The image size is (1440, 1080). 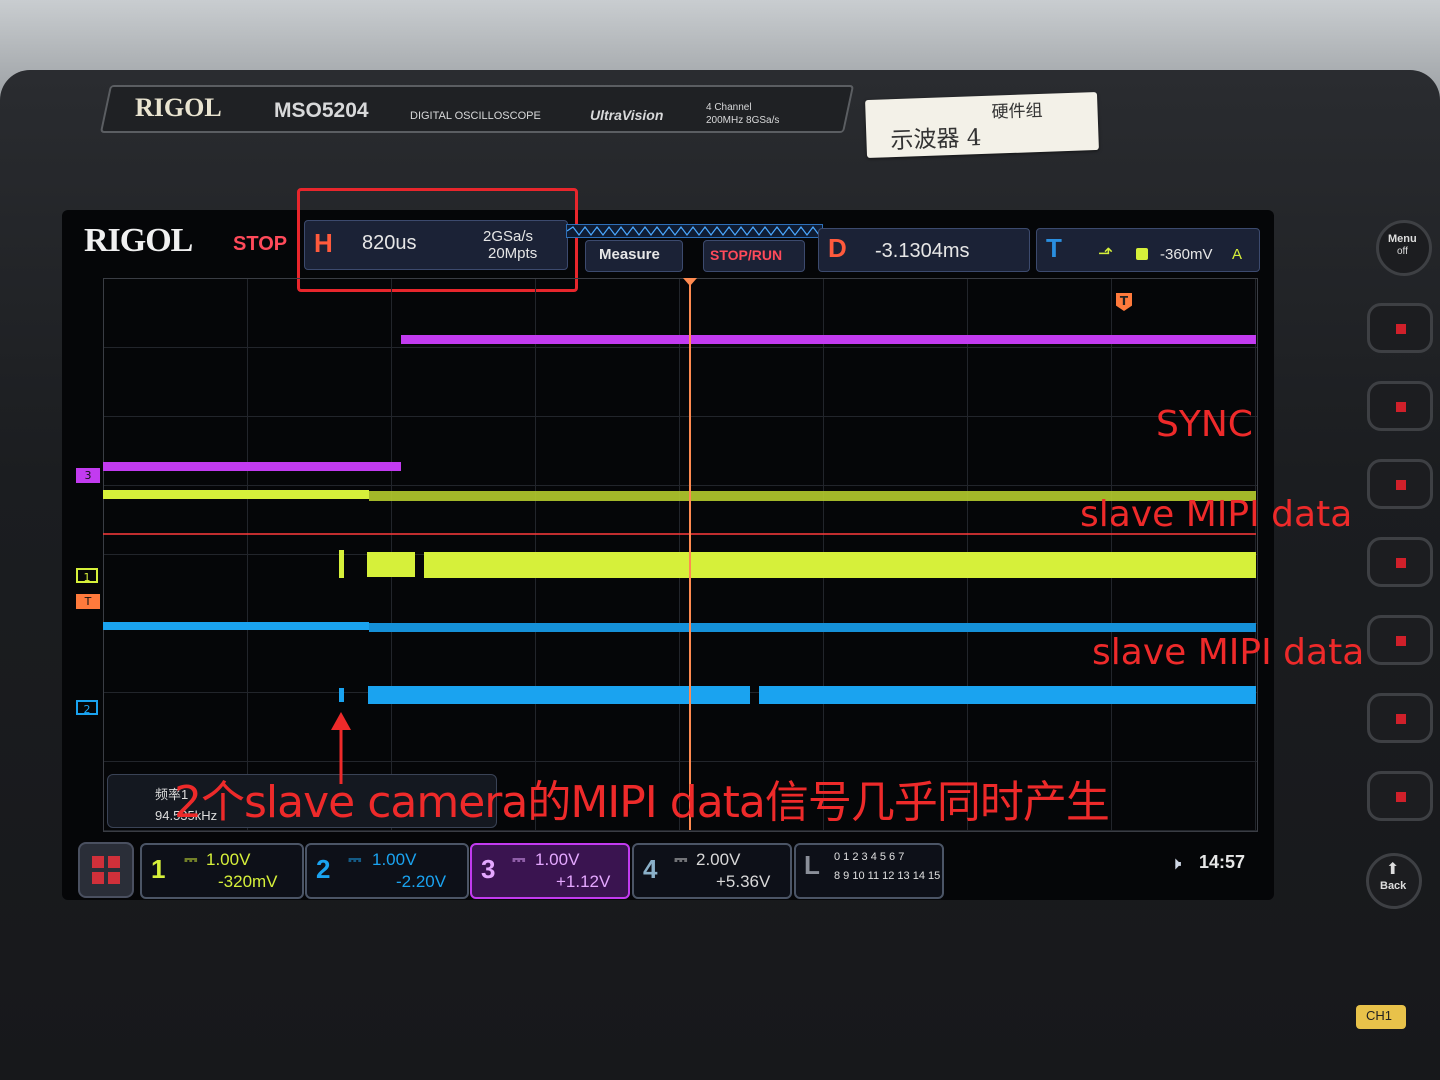 I want to click on softkey-3-button, so click(x=1400, y=484).